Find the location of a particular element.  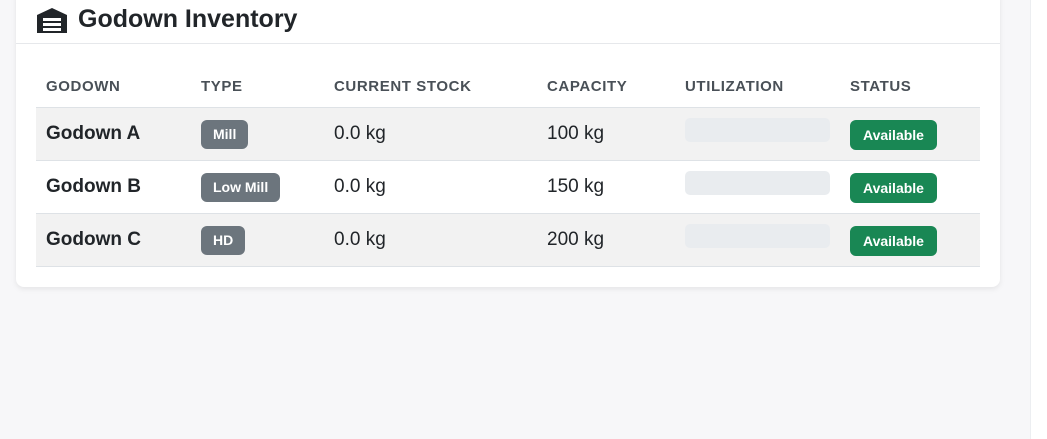

column-header-status: STATUS is located at coordinates (880, 86).